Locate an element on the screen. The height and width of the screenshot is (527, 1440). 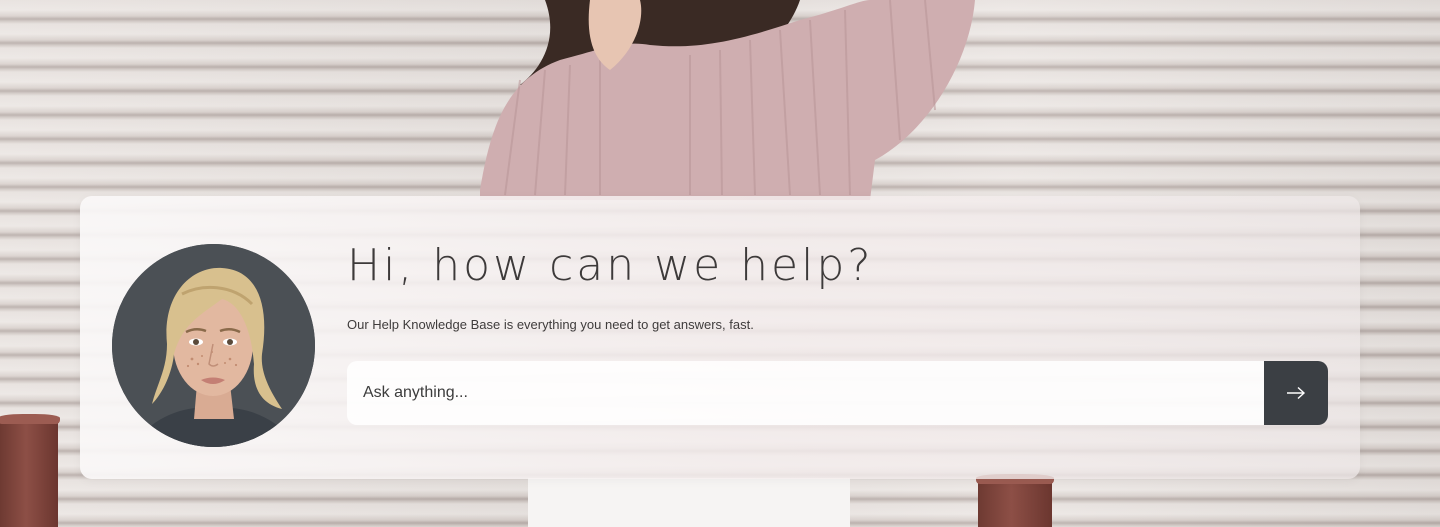
search-bar is located at coordinates (837, 393).